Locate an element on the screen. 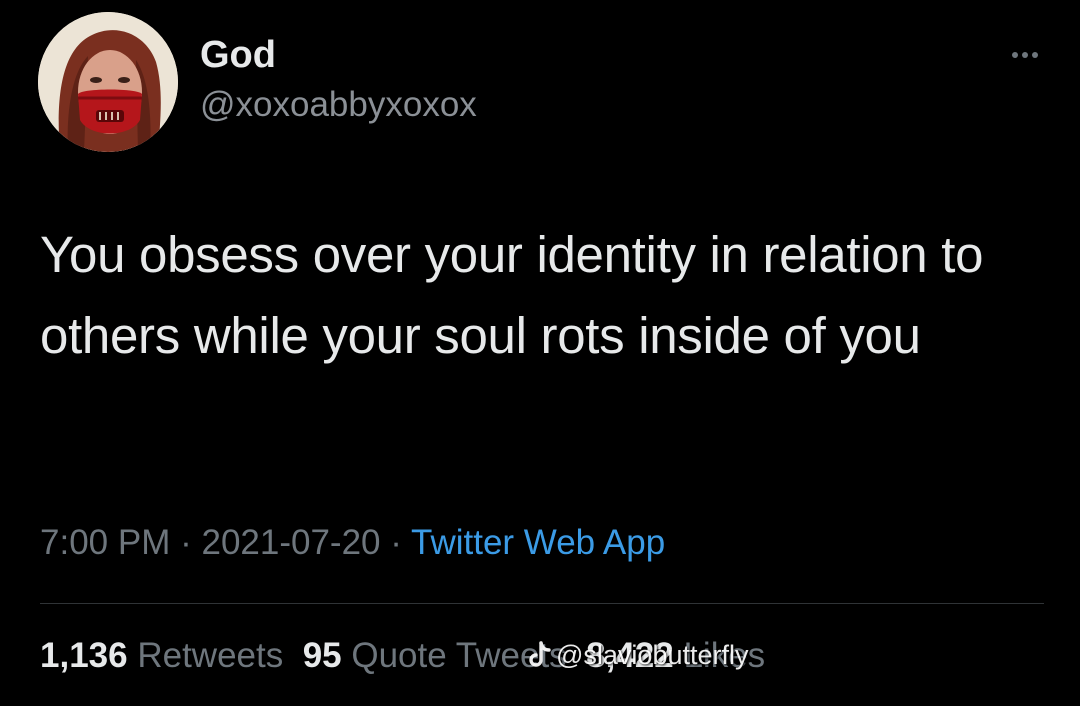 The width and height of the screenshot is (1080, 706). tweet-date: 2021-07-20 is located at coordinates (290, 542).